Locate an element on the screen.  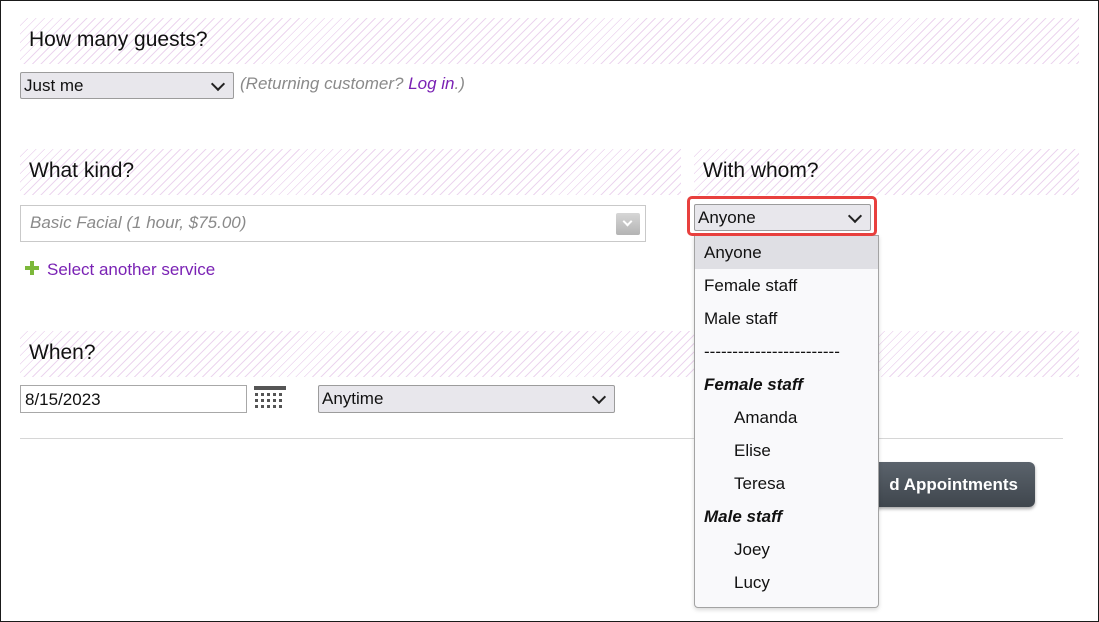
dropdown-option: Elise is located at coordinates (786, 450).